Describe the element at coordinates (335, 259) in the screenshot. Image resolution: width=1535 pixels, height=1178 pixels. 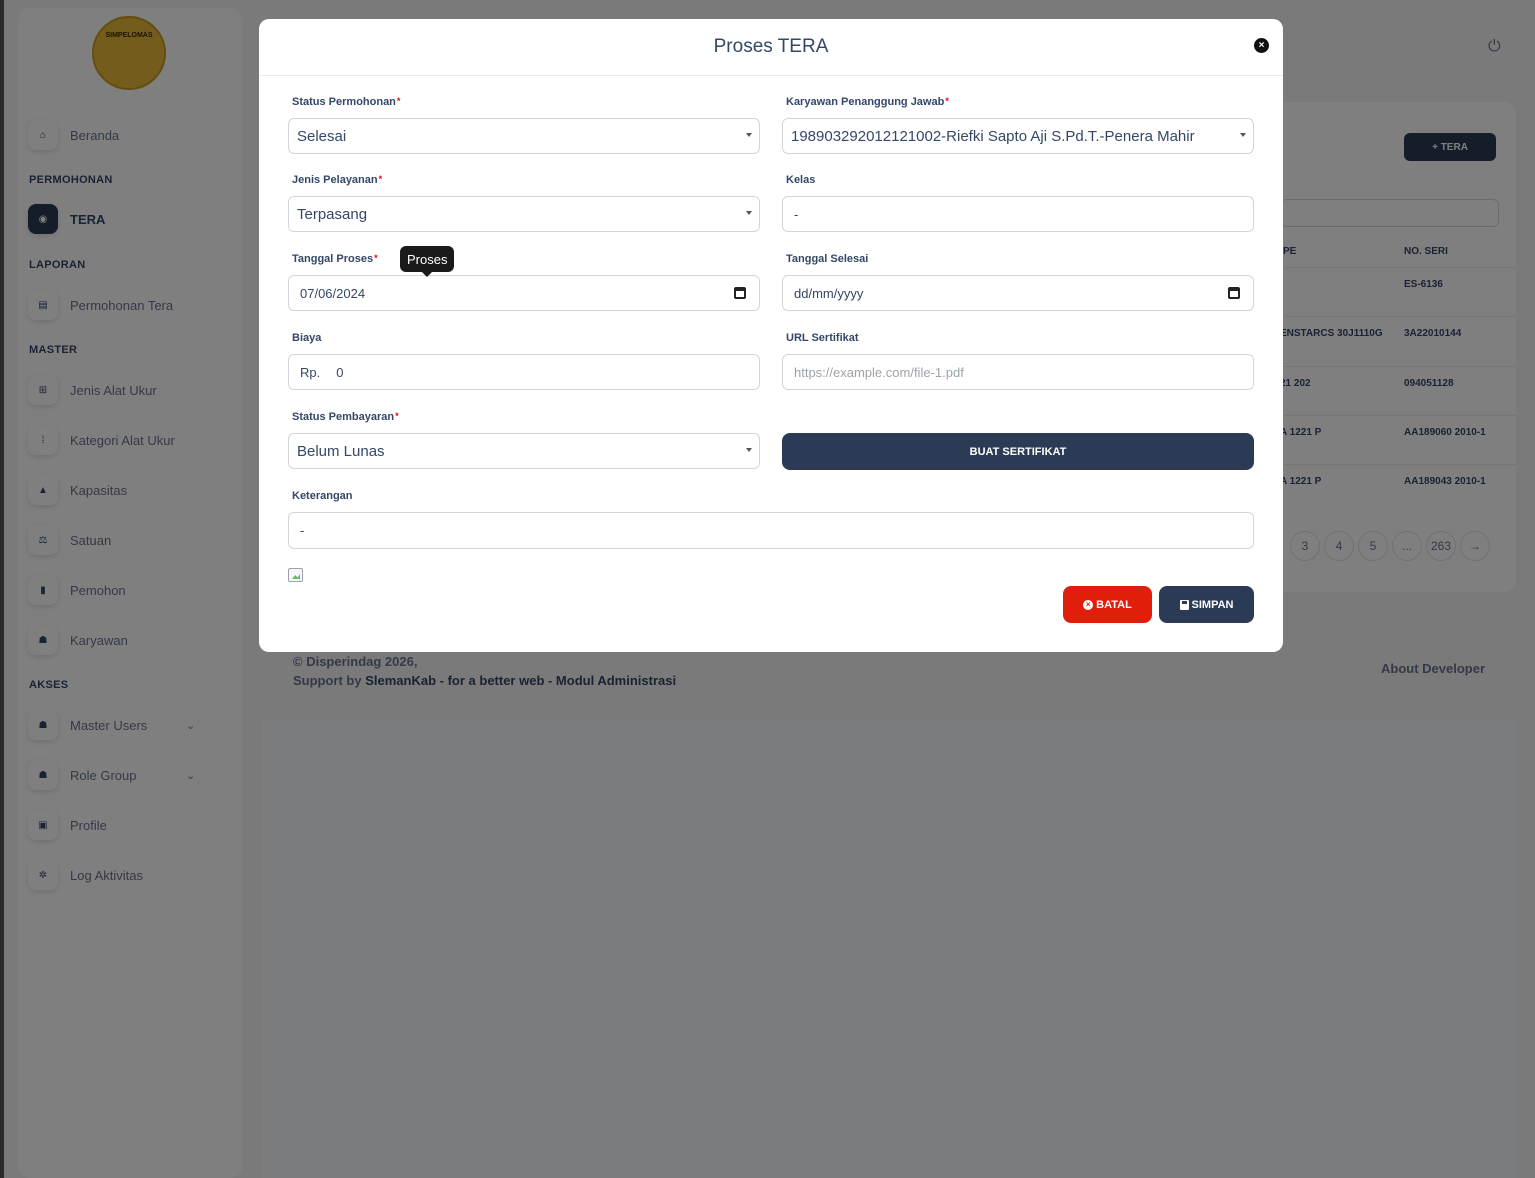
I see `label-tanggal-proses: Tanggal Proses*` at that location.